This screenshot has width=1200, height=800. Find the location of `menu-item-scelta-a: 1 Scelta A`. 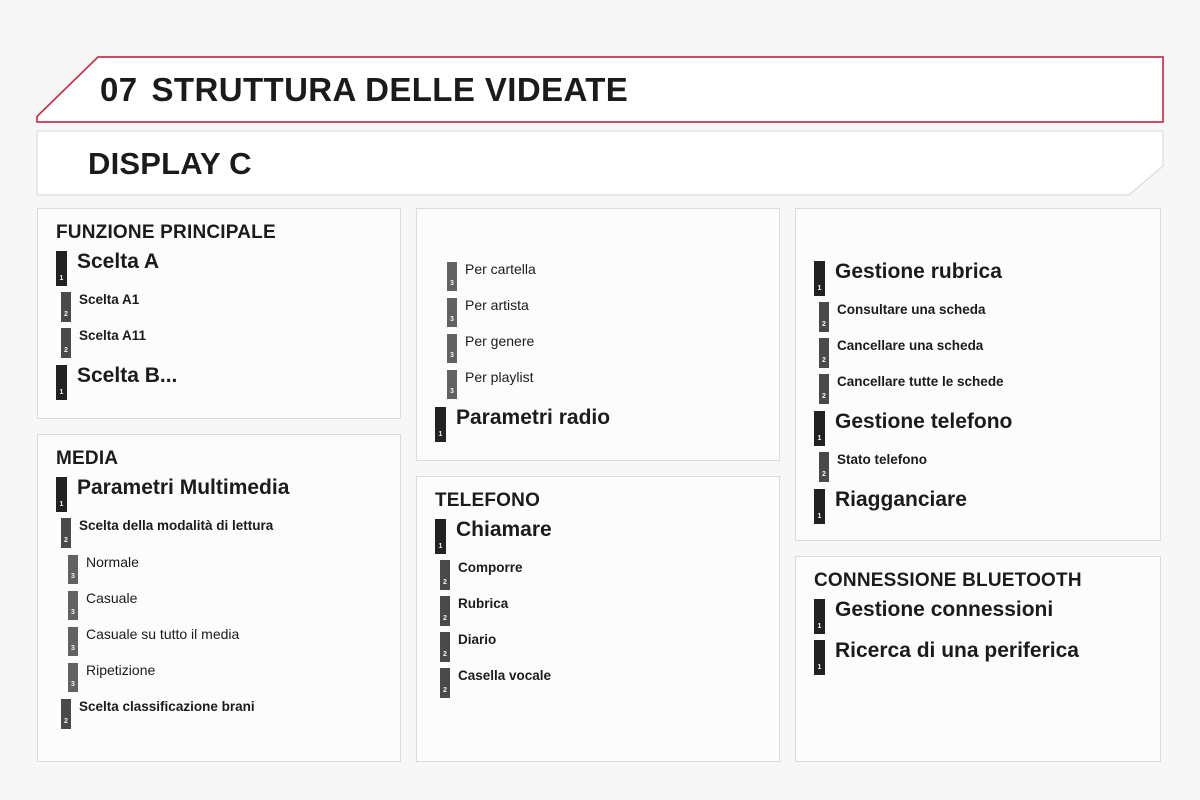

menu-item-scelta-a: 1 Scelta A is located at coordinates (221, 267).